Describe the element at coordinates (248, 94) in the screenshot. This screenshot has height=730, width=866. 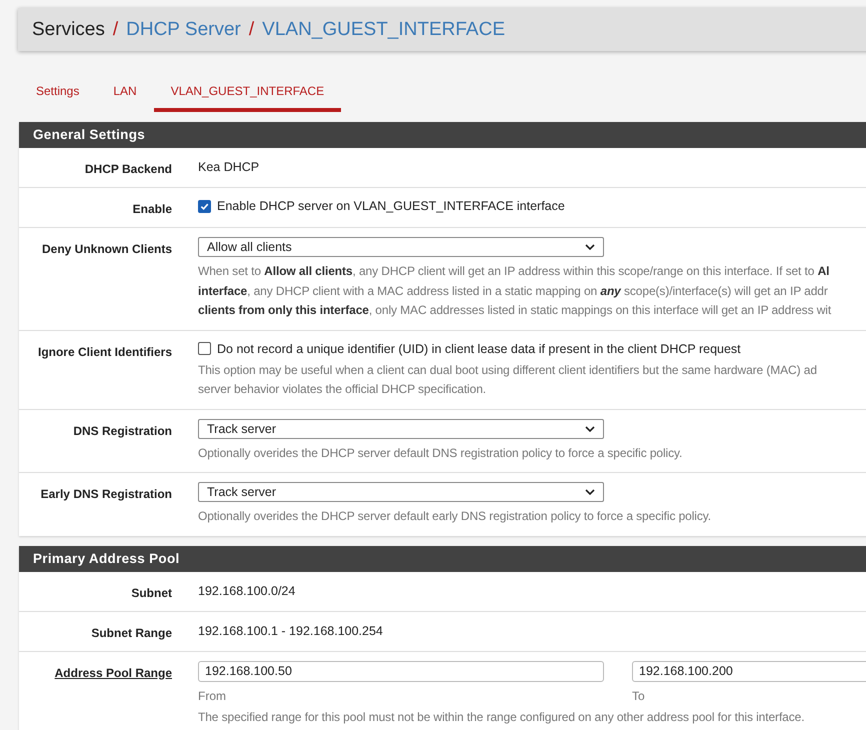
I see `tab: VLAN_GUEST_INTERFACE` at that location.